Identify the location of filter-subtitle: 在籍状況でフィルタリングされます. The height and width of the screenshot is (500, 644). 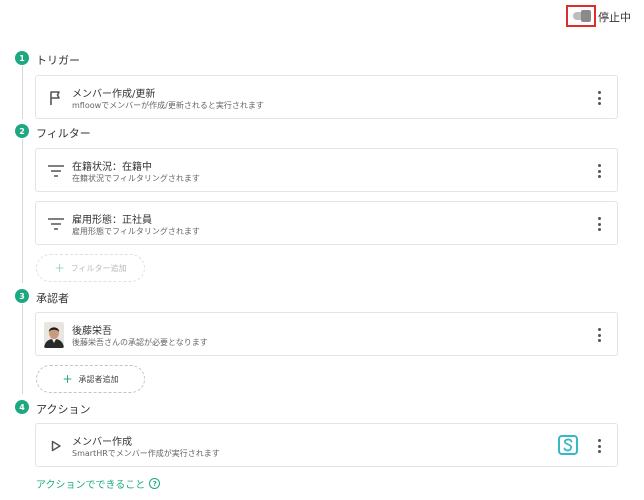
(136, 178).